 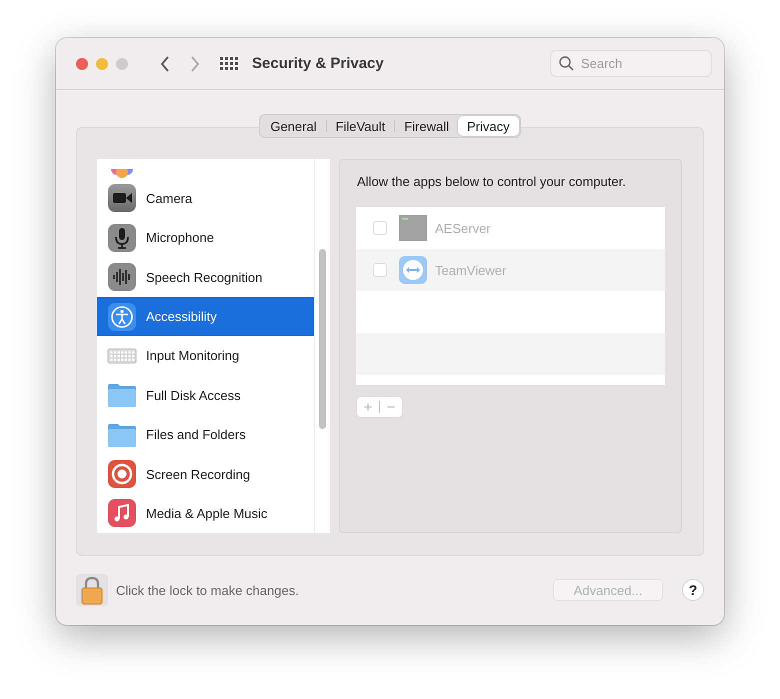 What do you see at coordinates (631, 63) in the screenshot?
I see `search-field: Search` at bounding box center [631, 63].